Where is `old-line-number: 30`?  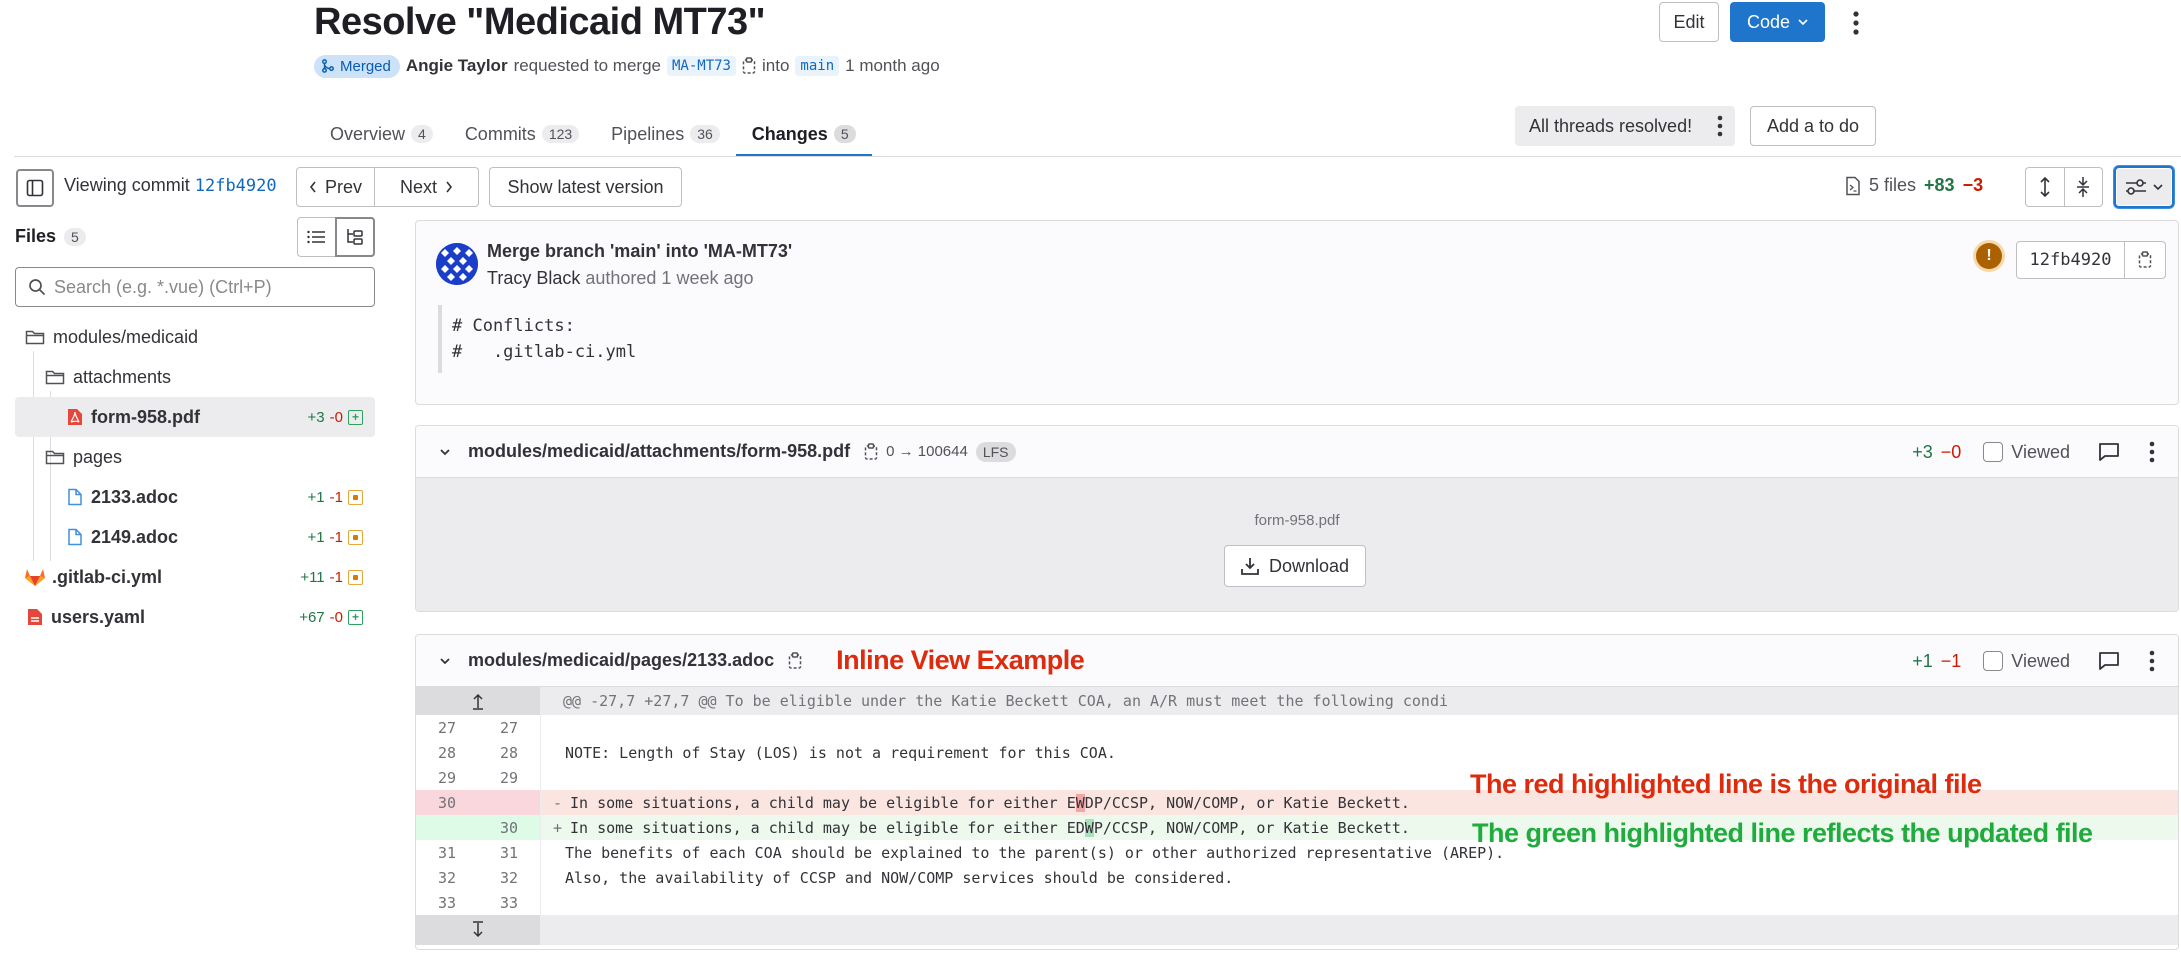 old-line-number: 30 is located at coordinates (447, 803).